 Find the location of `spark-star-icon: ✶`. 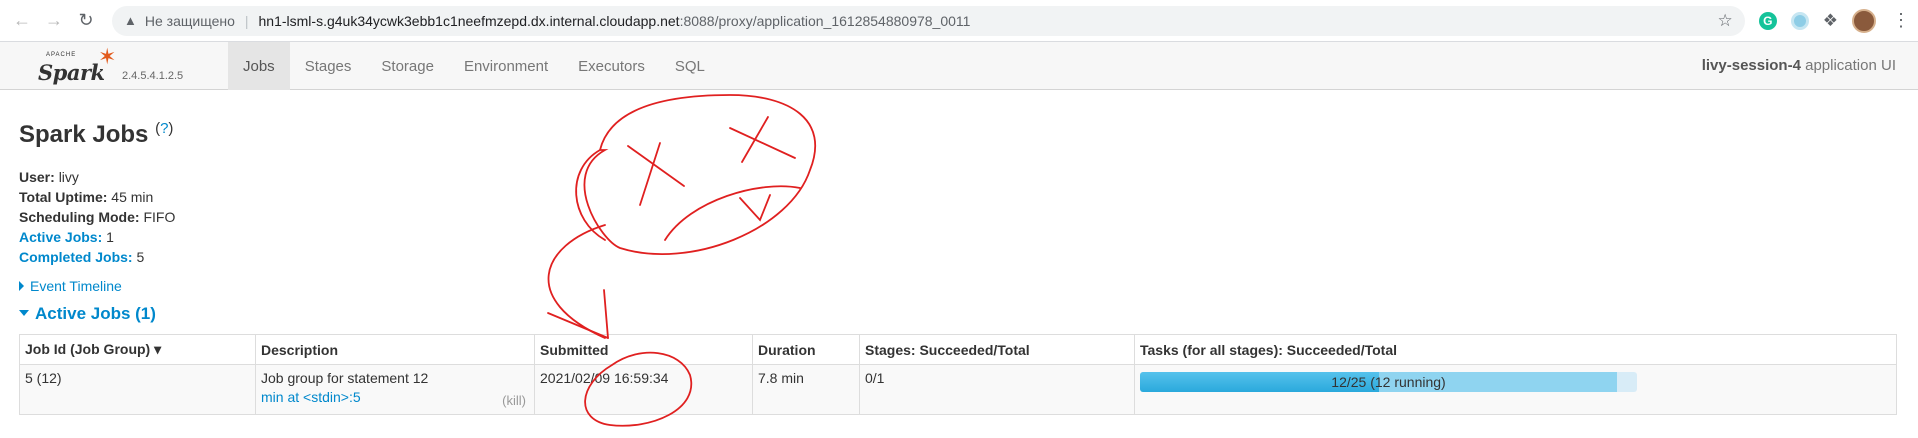

spark-star-icon: ✶ is located at coordinates (107, 56).